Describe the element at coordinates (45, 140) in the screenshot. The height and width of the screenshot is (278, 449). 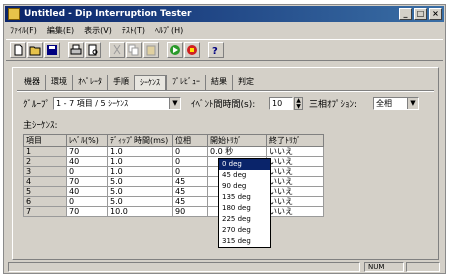
I see `column-header: 項目` at that location.